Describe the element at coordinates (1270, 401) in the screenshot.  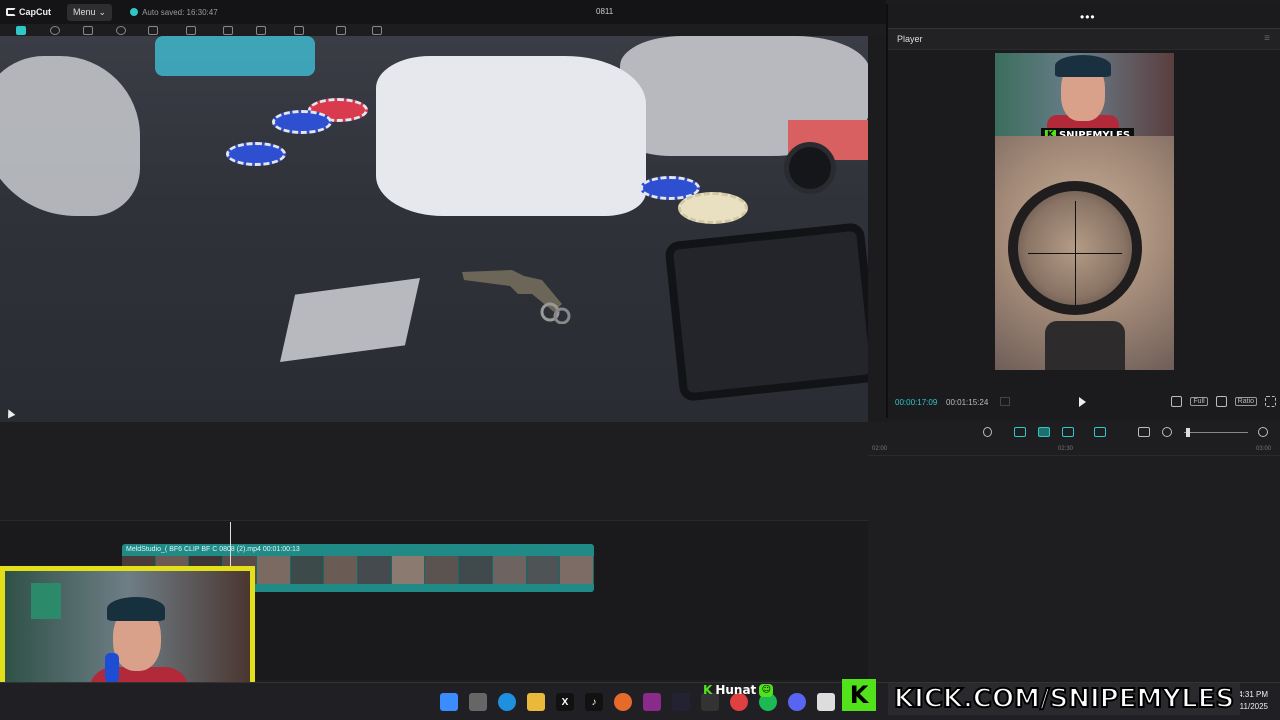
I see `fullscreen-icon` at that location.